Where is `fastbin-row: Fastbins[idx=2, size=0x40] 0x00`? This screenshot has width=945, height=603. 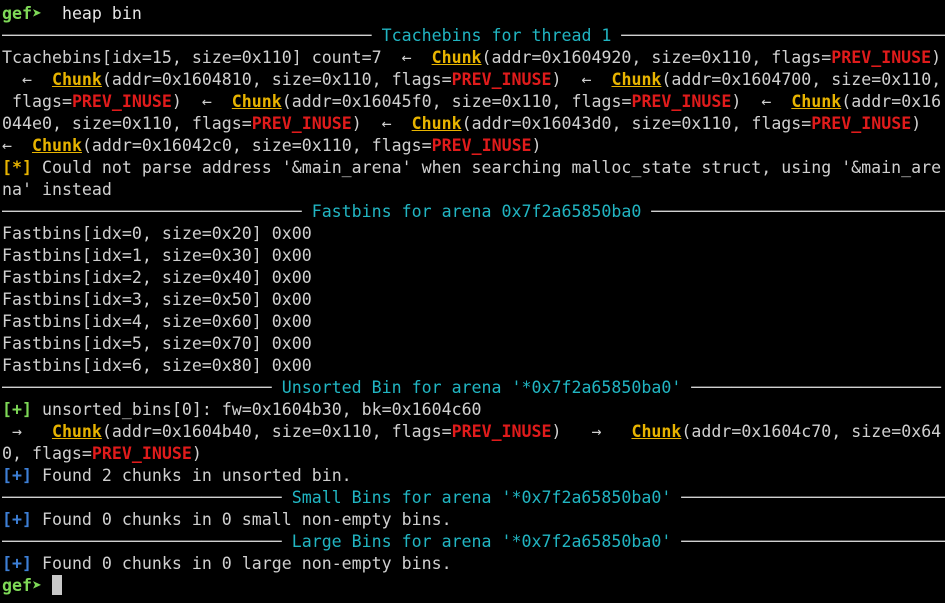
fastbin-row: Fastbins[idx=2, size=0x40] 0x00 is located at coordinates (157, 277).